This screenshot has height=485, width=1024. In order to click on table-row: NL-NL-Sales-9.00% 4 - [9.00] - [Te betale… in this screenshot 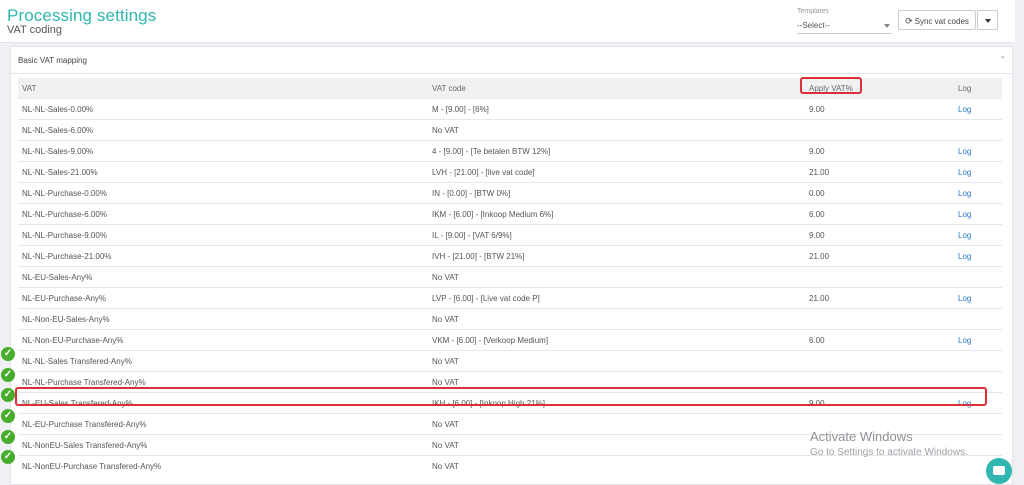, I will do `click(510, 151)`.